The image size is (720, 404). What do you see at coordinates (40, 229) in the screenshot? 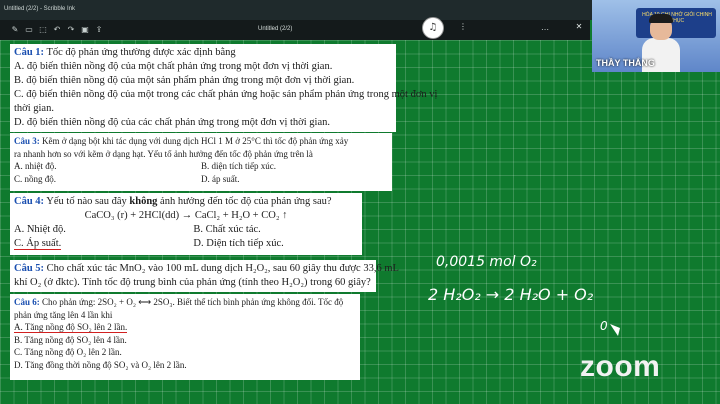
I see `option-a: A. Nhiệt độ.` at bounding box center [40, 229].